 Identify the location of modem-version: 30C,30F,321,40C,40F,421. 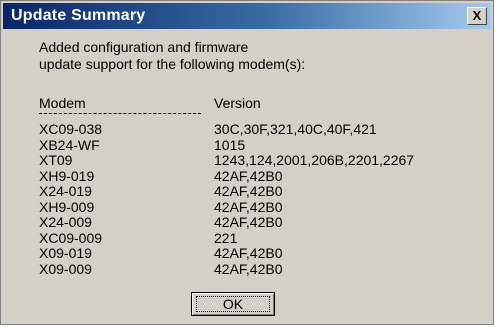
(295, 129).